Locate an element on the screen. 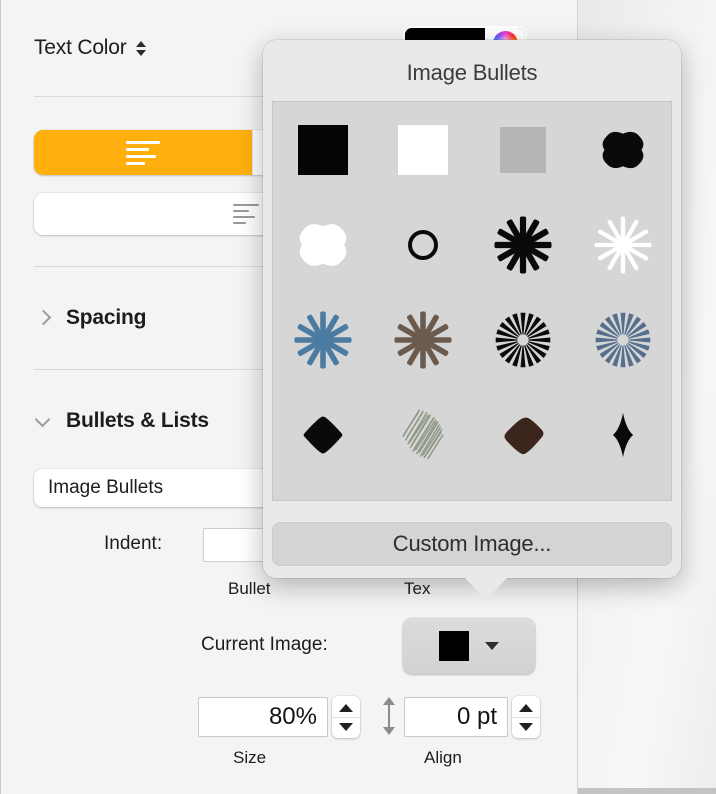  black-circle-outline-bullet is located at coordinates (423, 244).